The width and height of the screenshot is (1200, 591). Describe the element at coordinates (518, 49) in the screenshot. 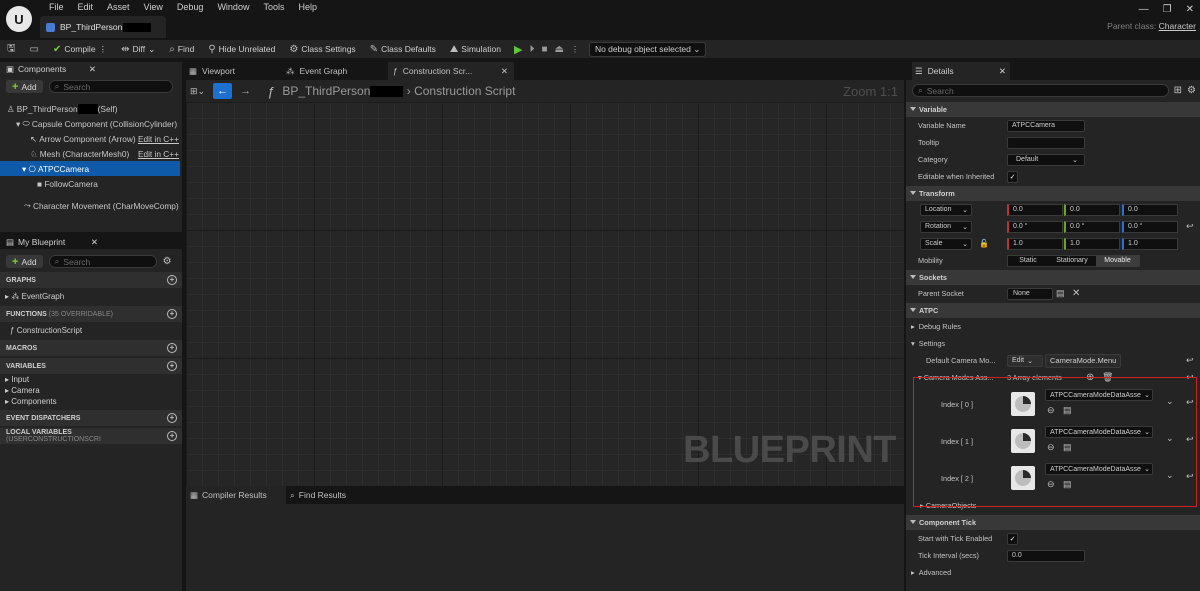

I see `play-icon: ▶` at that location.